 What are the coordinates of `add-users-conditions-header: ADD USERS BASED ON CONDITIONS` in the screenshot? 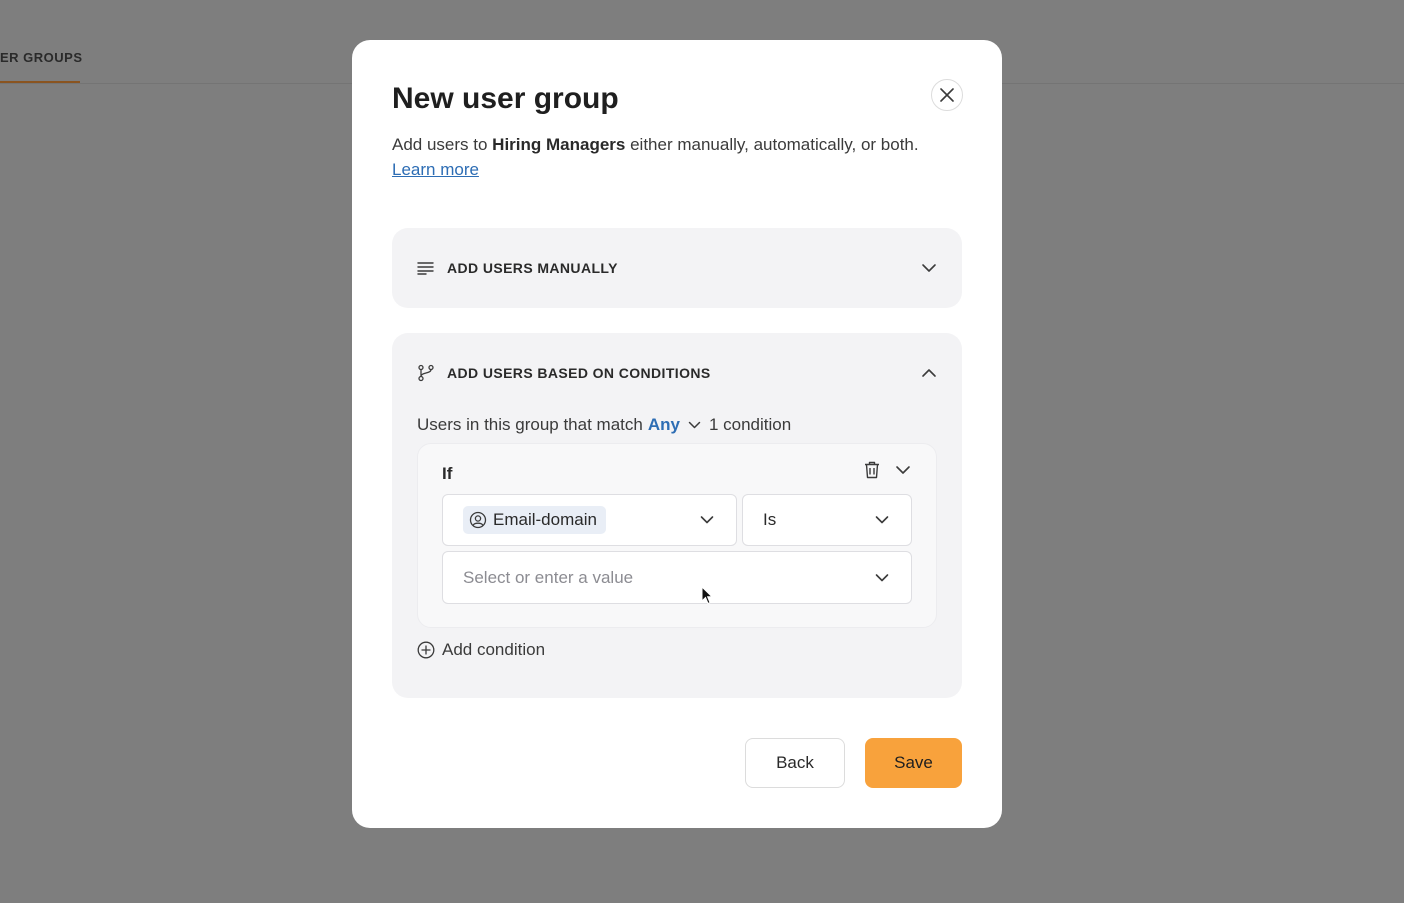 It's located at (677, 373).